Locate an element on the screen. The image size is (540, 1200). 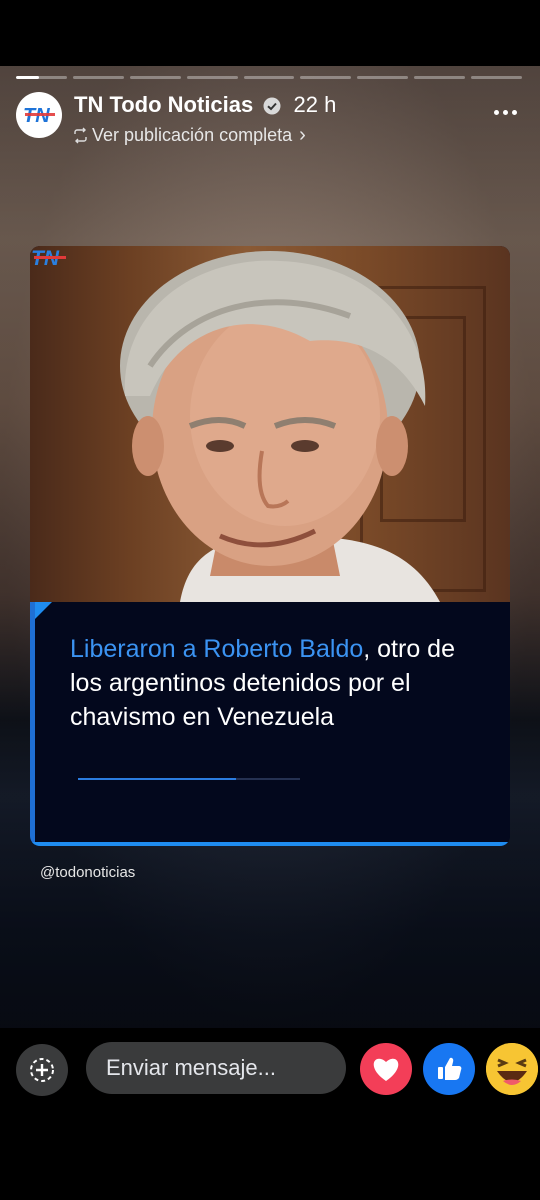
repost-icon is located at coordinates (80, 135).